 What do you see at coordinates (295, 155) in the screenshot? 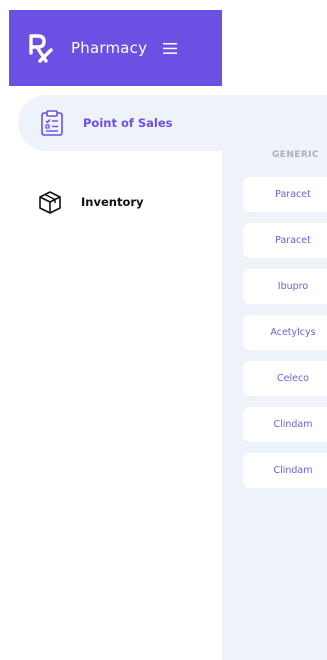
I see `column-header-generic: GENERIC` at bounding box center [295, 155].